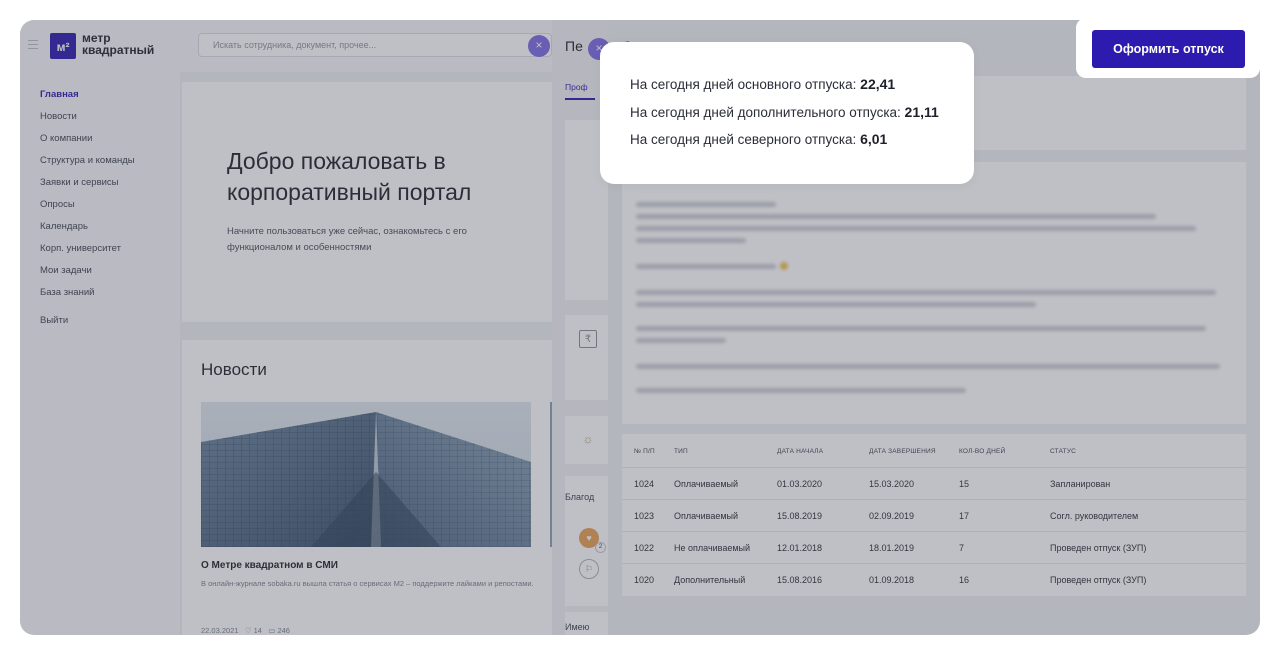  I want to click on balance-northern-label: На сегодня дней северного отпуска:, so click(743, 139).